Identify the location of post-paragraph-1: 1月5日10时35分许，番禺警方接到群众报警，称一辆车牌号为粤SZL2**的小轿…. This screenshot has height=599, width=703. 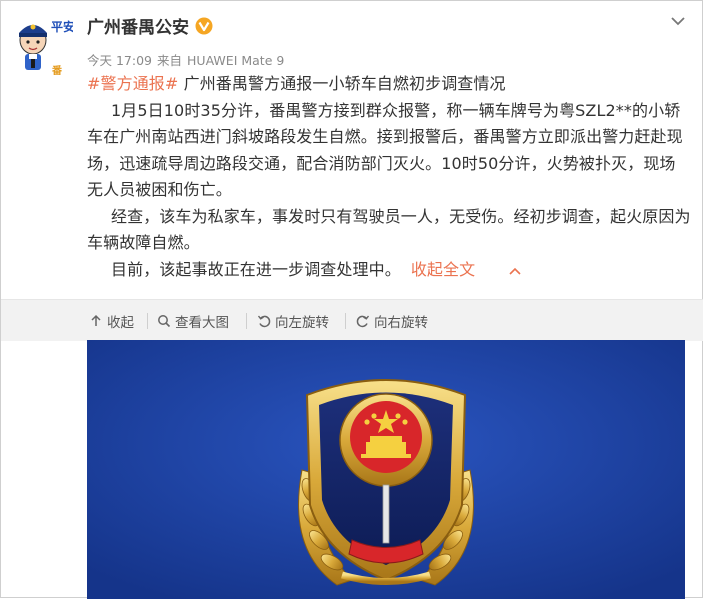
(385, 150).